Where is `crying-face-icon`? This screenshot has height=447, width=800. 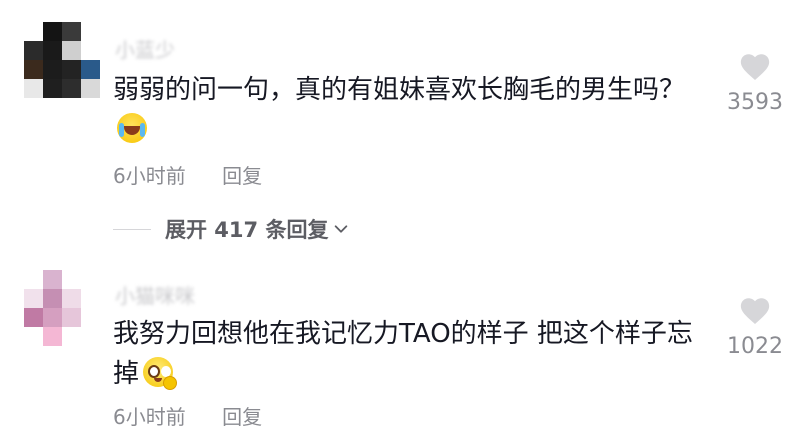 crying-face-icon is located at coordinates (132, 128).